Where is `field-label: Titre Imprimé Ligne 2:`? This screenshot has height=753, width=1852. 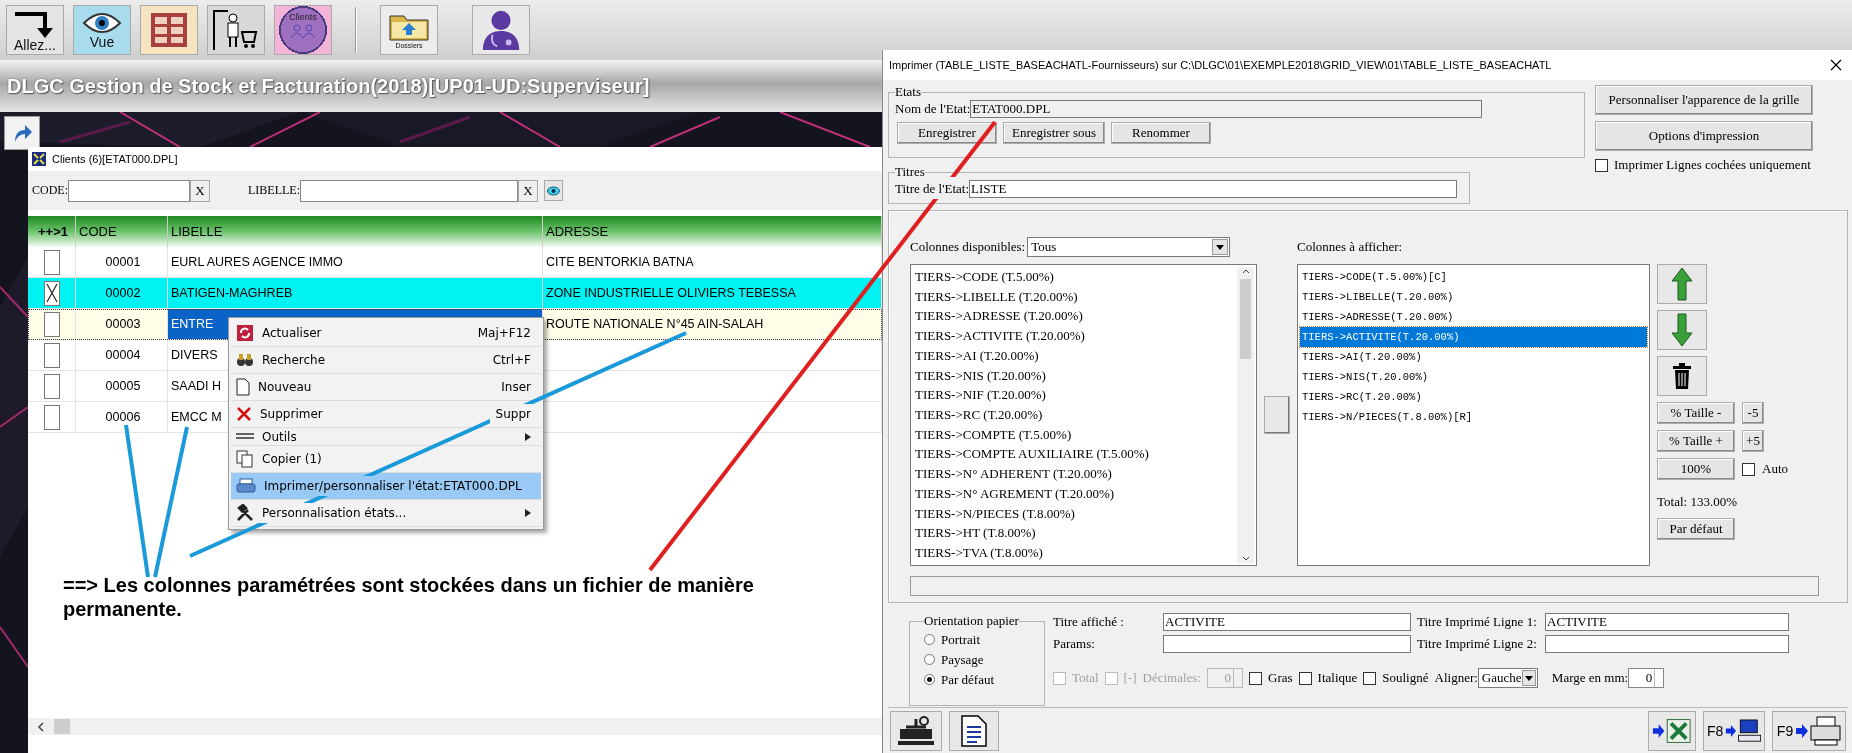 field-label: Titre Imprimé Ligne 2: is located at coordinates (1477, 644).